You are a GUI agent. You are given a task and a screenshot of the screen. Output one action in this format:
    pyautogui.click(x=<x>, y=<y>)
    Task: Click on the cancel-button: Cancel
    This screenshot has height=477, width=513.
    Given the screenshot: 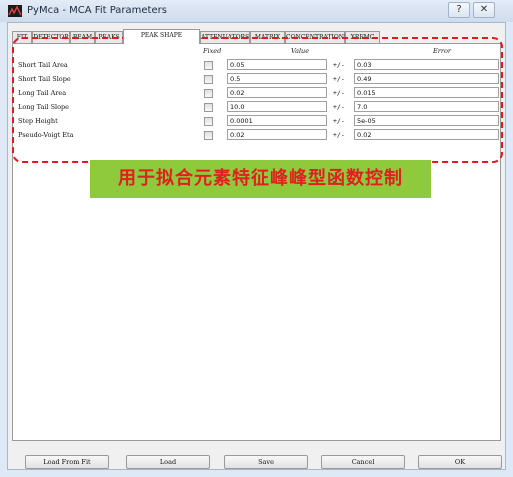 What is the action you would take?
    pyautogui.click(x=363, y=462)
    